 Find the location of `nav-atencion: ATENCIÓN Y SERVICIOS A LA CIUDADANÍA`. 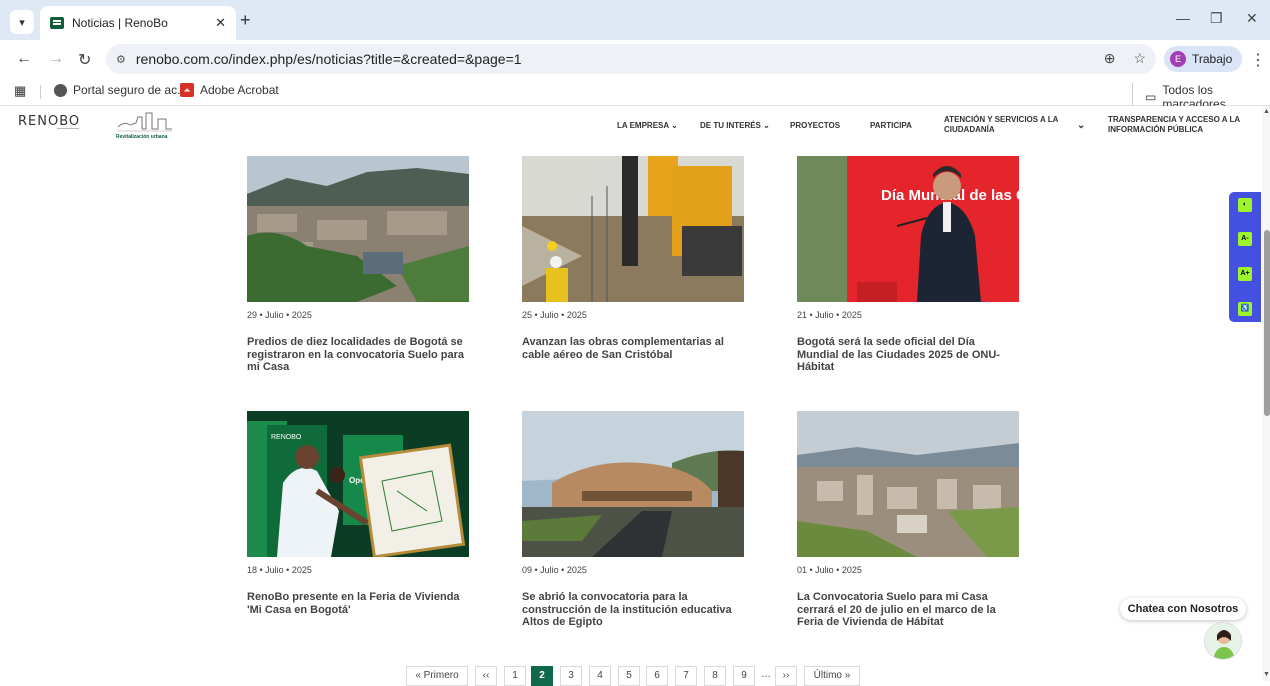

nav-atencion: ATENCIÓN Y SERVICIOS A LA CIUDADANÍA is located at coordinates (1004, 125).